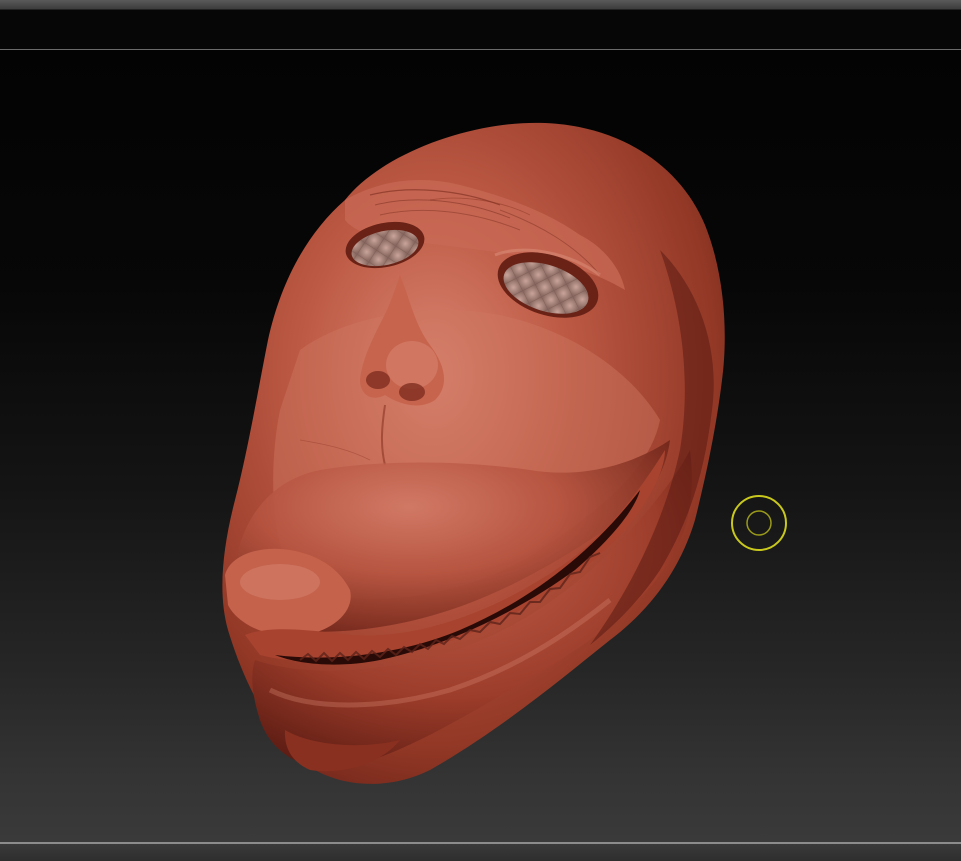 Image resolution: width=961 pixels, height=861 pixels. Describe the element at coordinates (480, 29) in the screenshot. I see `top-toolbar-strip` at that location.